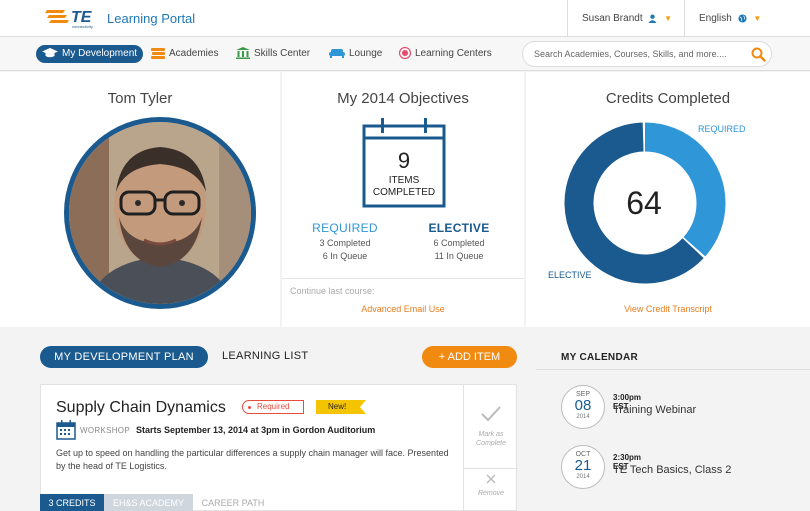 This screenshot has width=810, height=511. Describe the element at coordinates (459, 256) in the screenshot. I see `elective-queue: 11 In Queue` at that location.